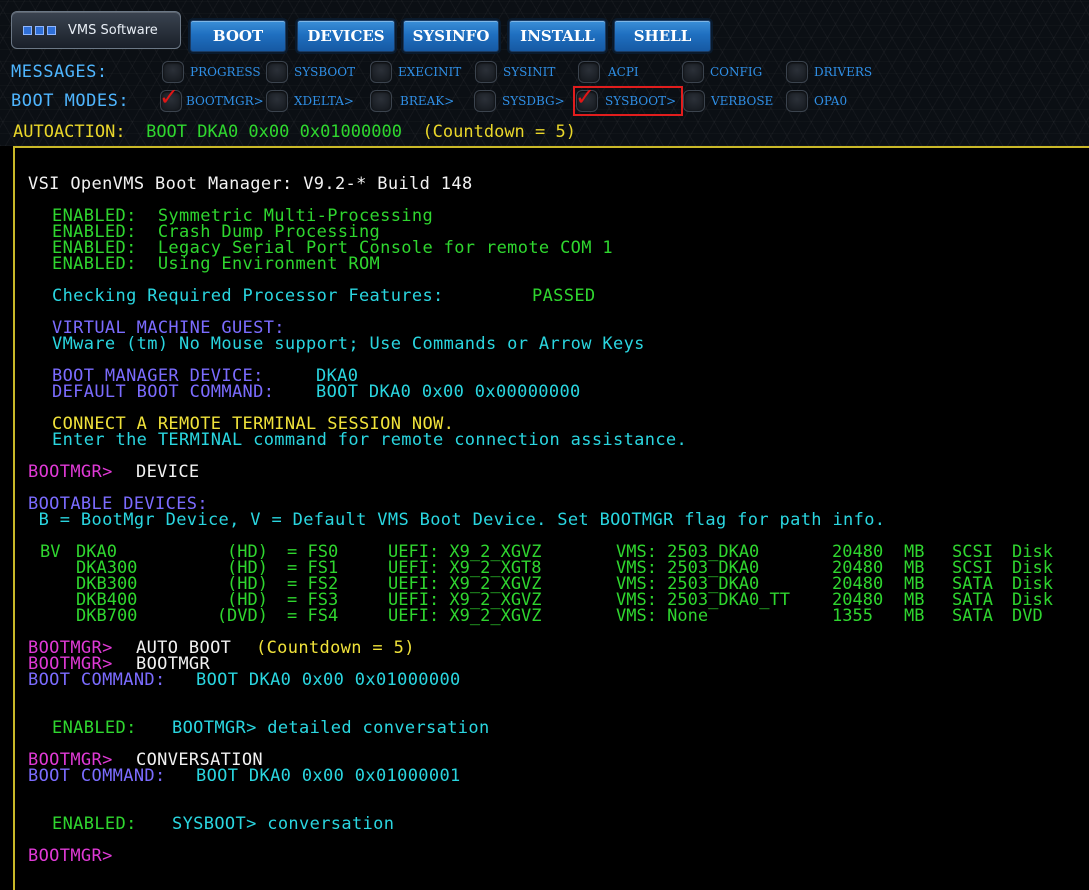  What do you see at coordinates (211, 72) in the screenshot?
I see `msg-progress-option: PROGRESS` at bounding box center [211, 72].